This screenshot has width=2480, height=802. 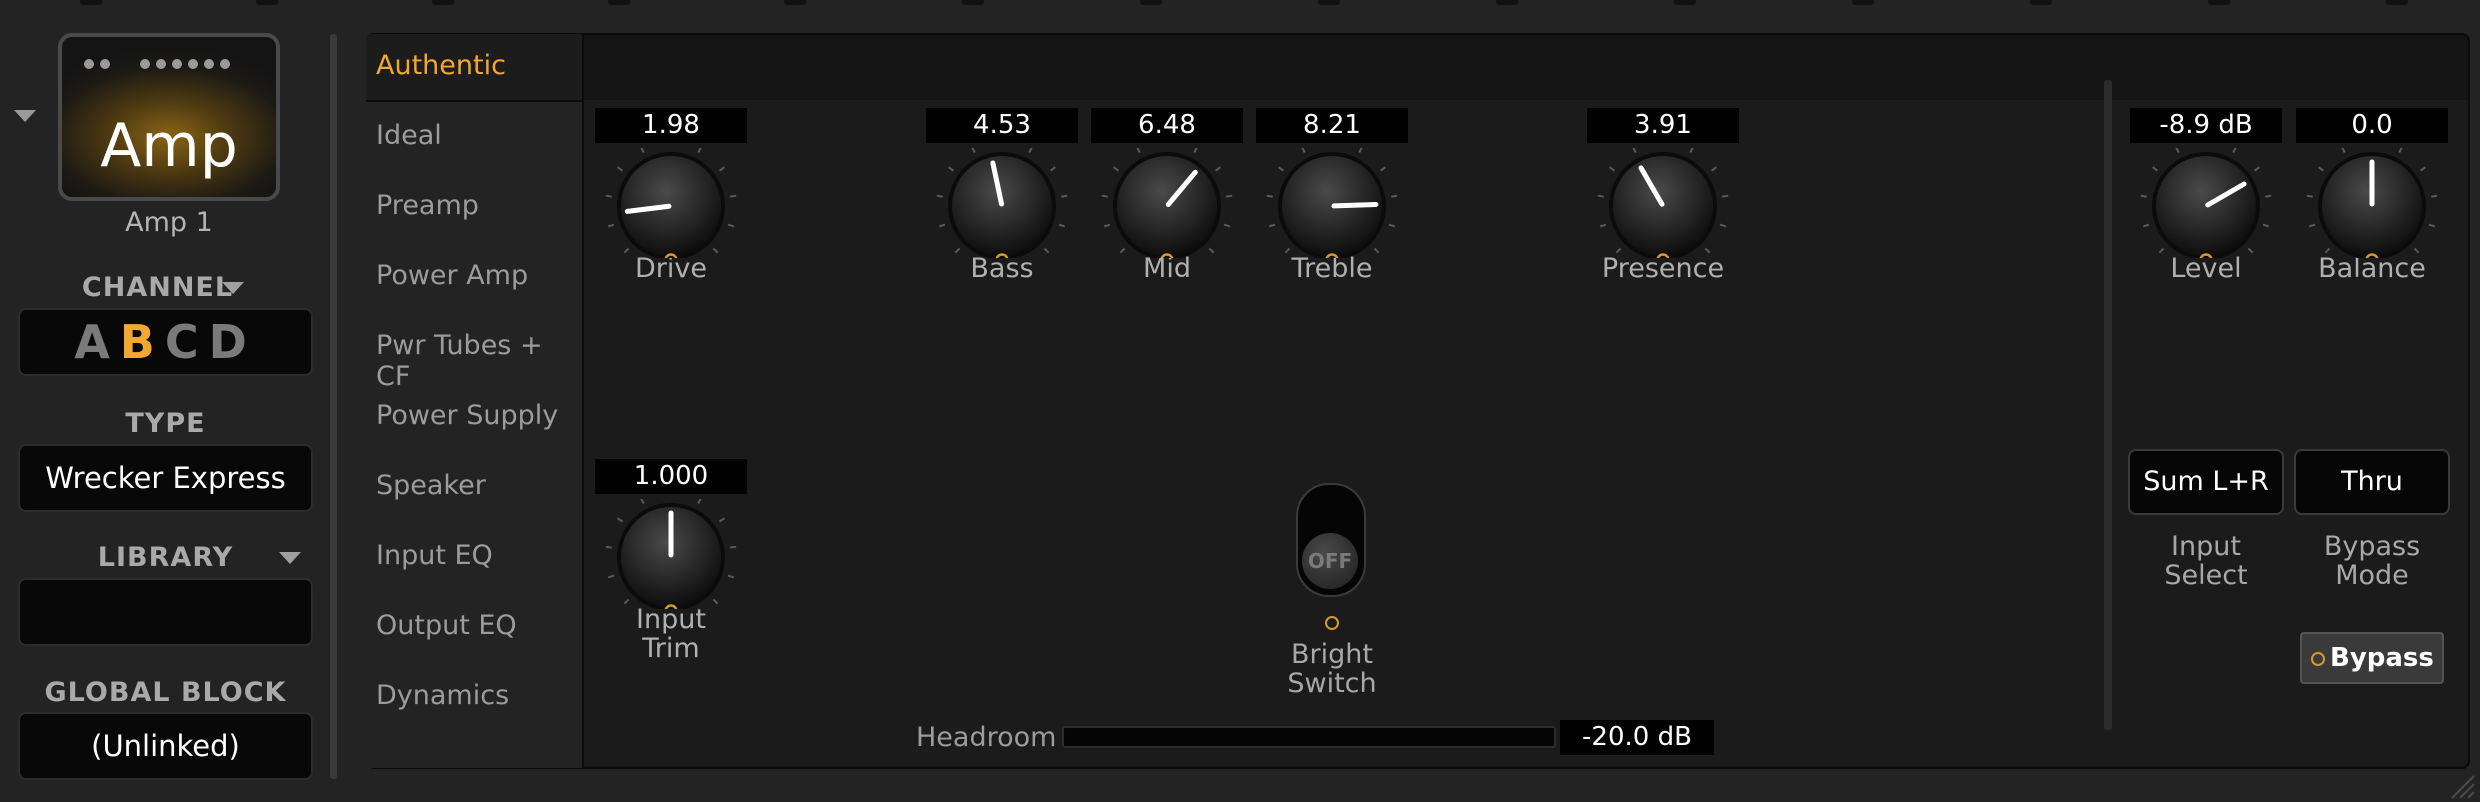 I want to click on channel-selector: ABCD, so click(x=165, y=342).